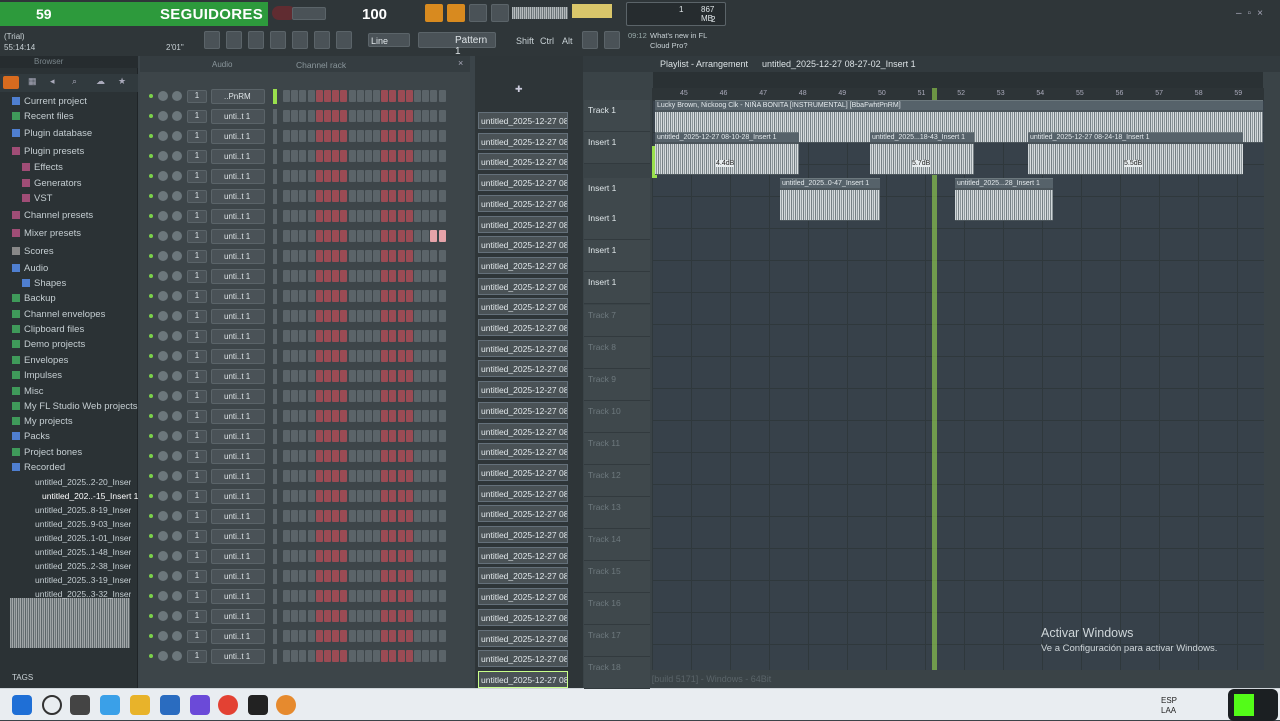 The height and width of the screenshot is (721, 1280). What do you see at coordinates (38, 467) in the screenshot?
I see `browser-item-recorded: Recorded` at bounding box center [38, 467].